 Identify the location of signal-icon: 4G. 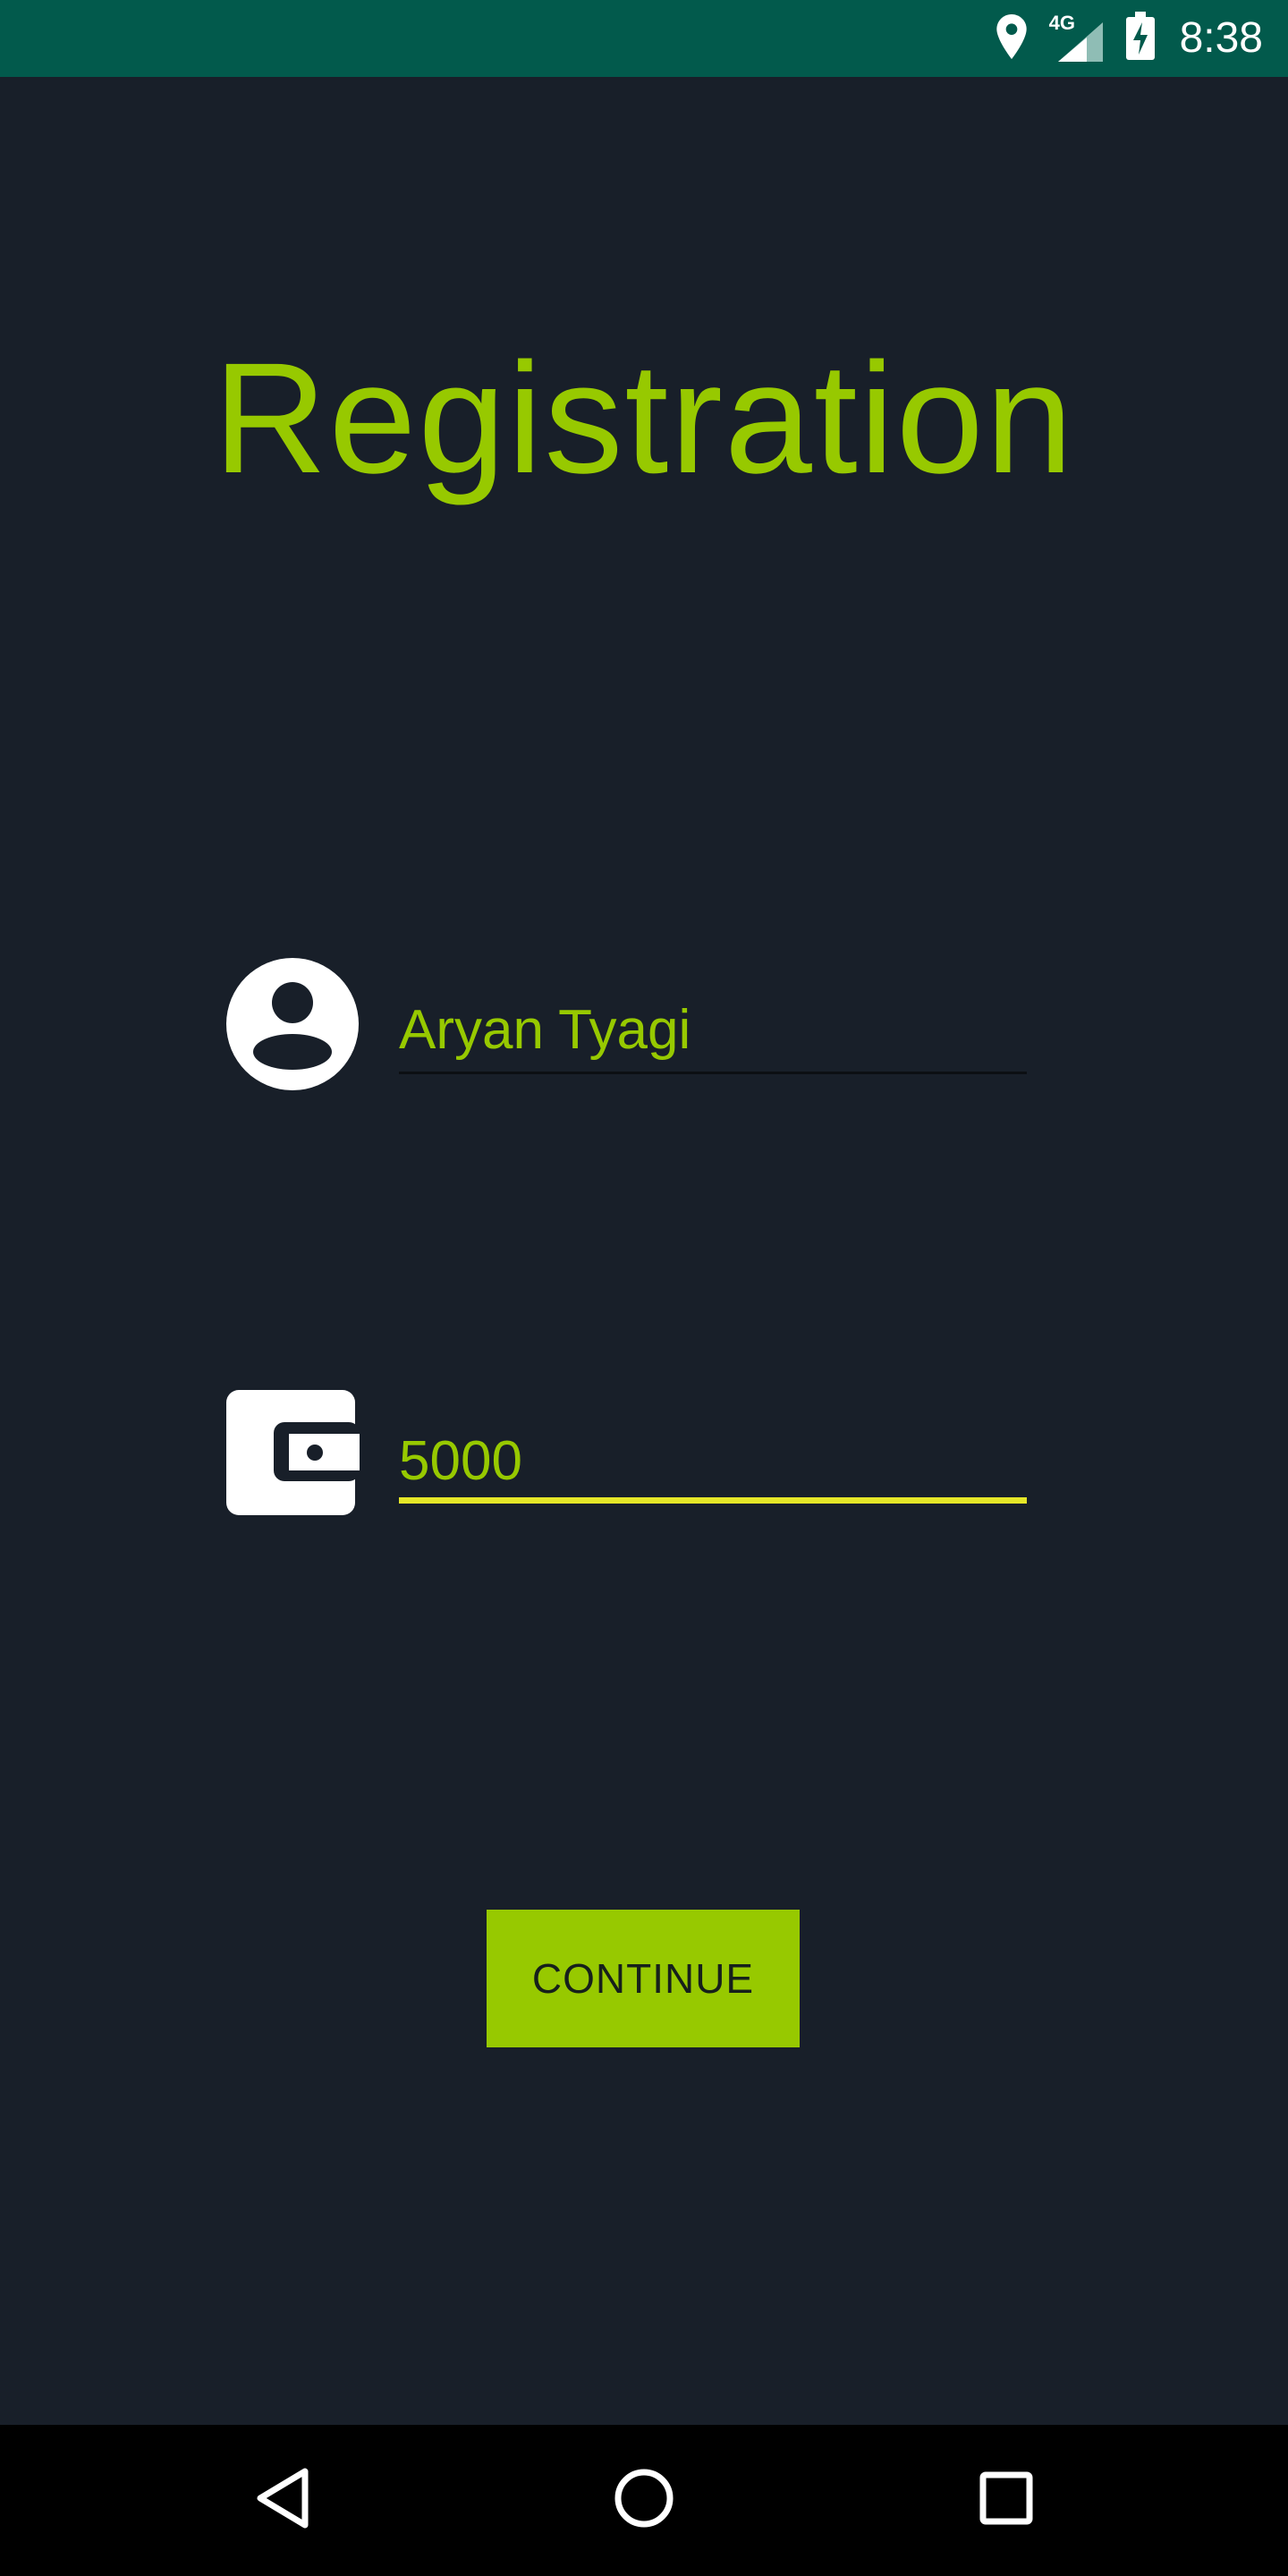
(1077, 38).